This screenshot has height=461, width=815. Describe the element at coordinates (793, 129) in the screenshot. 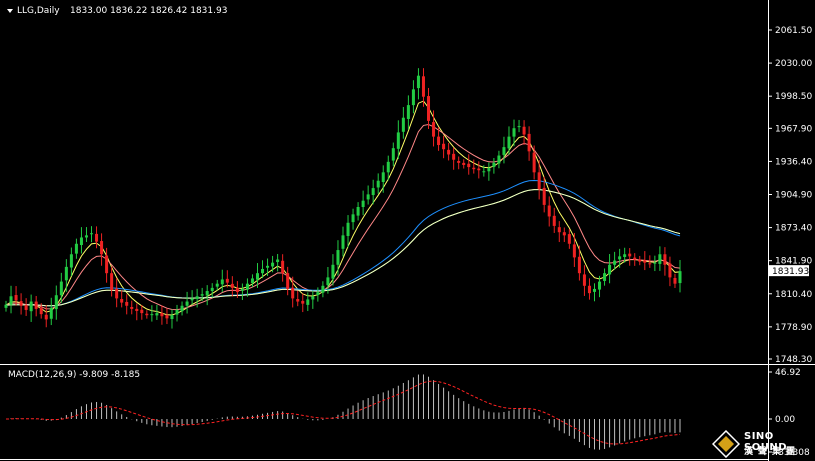

I see `price-tick-label: 1967.90` at that location.